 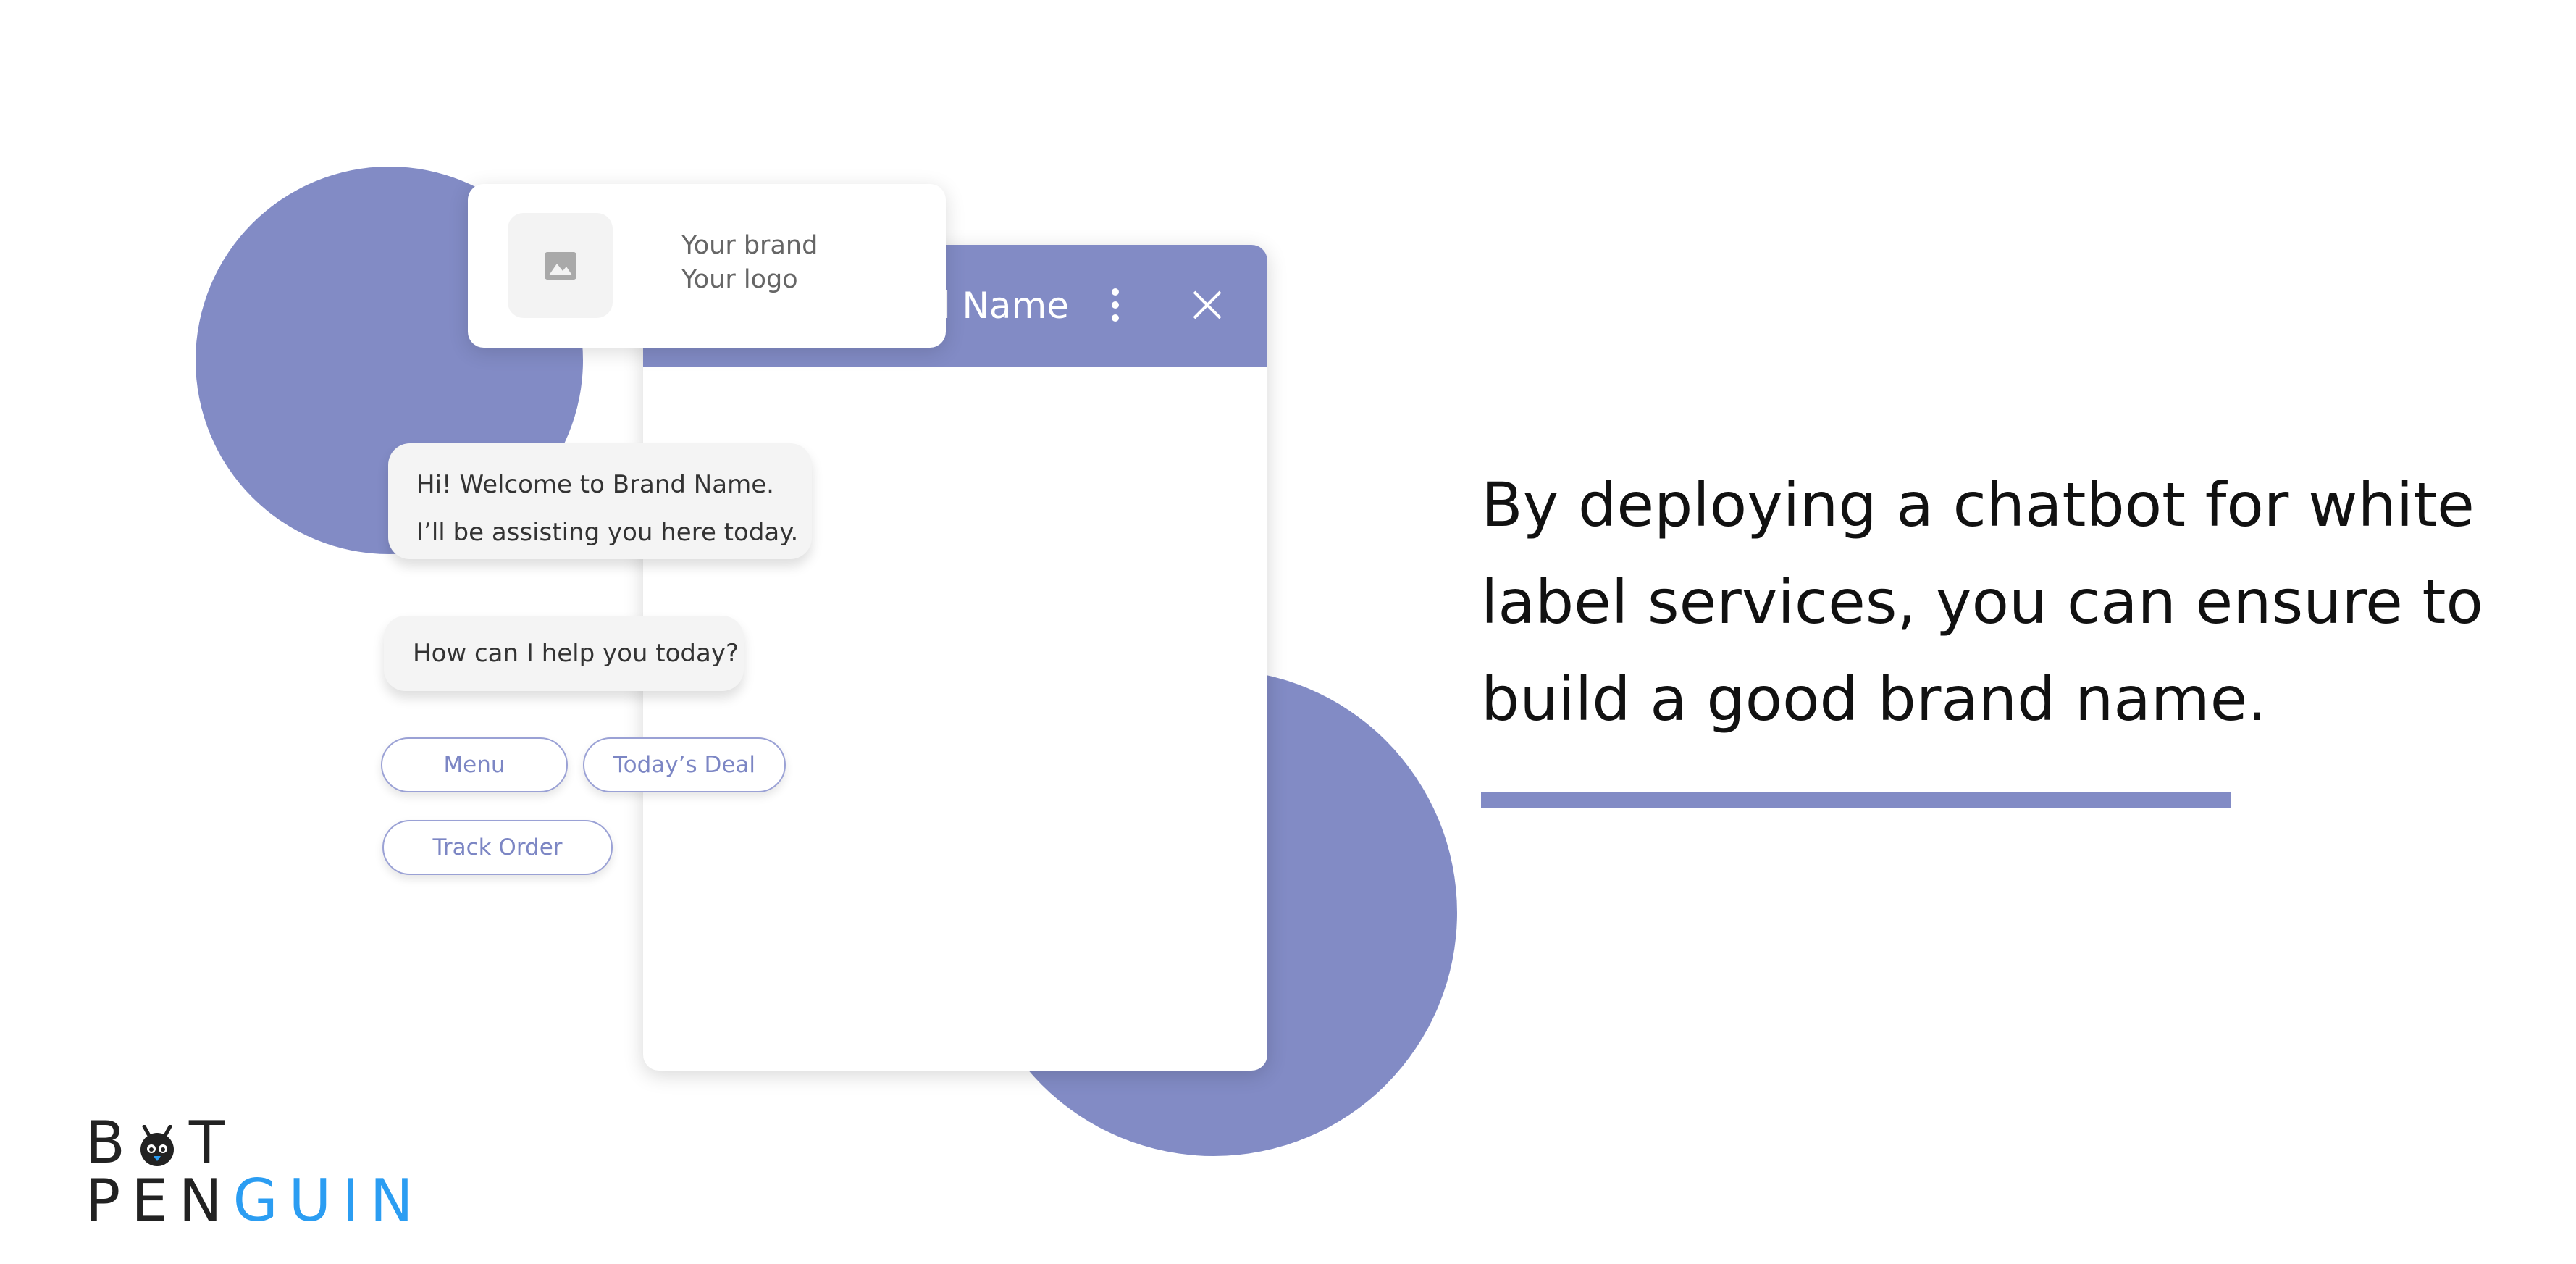 I want to click on botpenguin-logo: B T PENGUIN, so click(x=249, y=1170).